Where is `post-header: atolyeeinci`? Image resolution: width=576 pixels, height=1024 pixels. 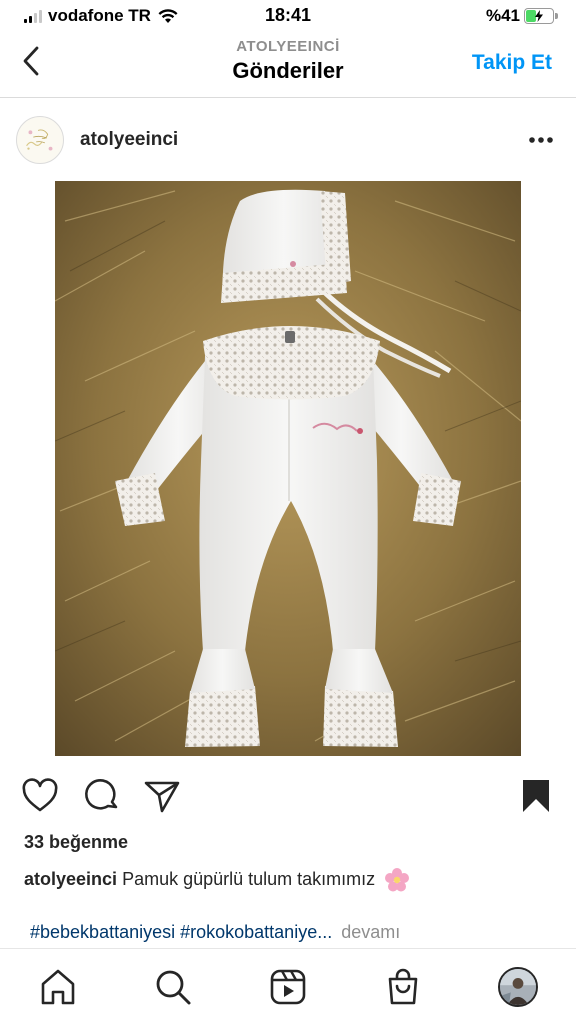
post-header: atolyeeinci is located at coordinates (288, 140).